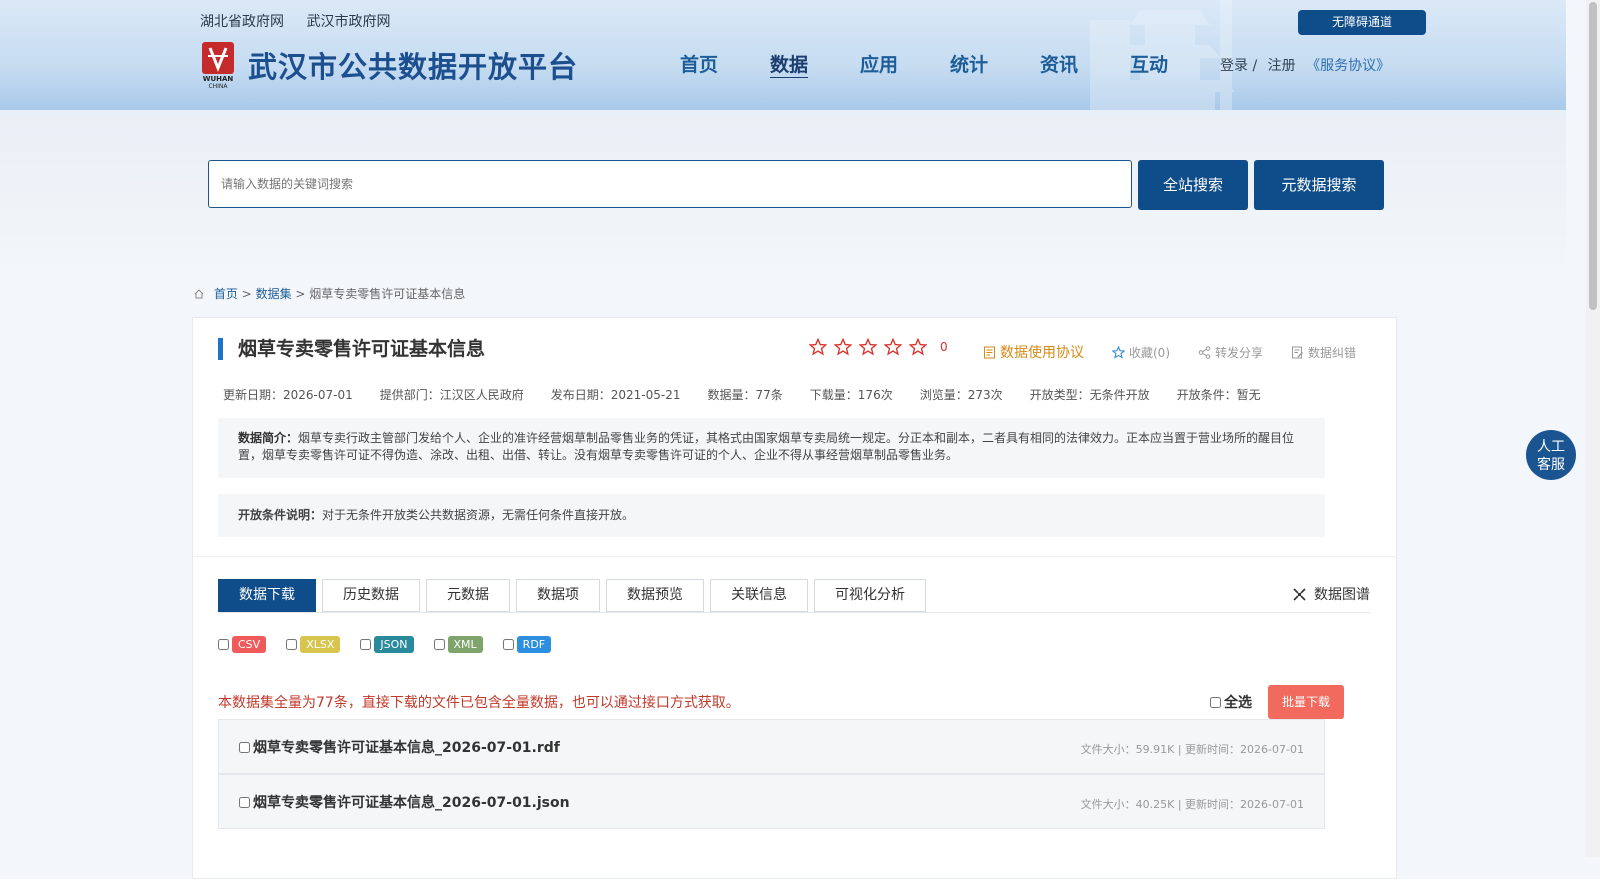 This screenshot has width=1600, height=879. I want to click on data-graph-link: 数据图谱, so click(1331, 594).